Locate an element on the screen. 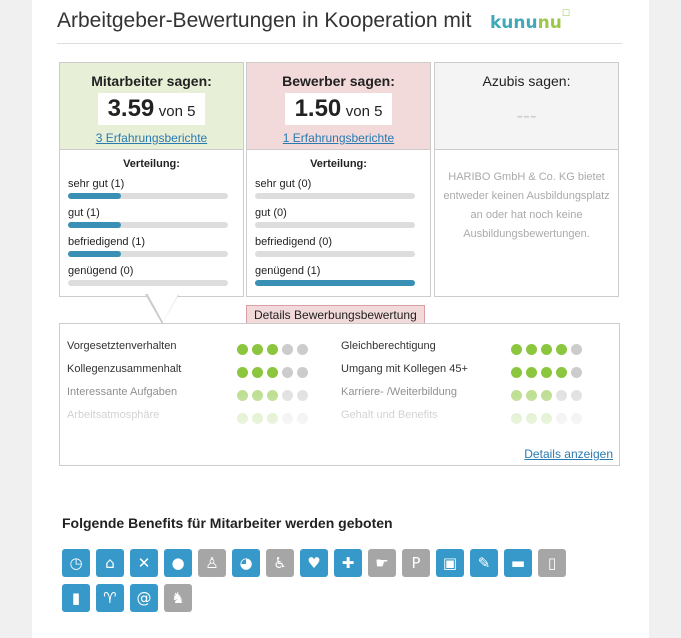  distribution-label: sehr gut (1) is located at coordinates (96, 184).